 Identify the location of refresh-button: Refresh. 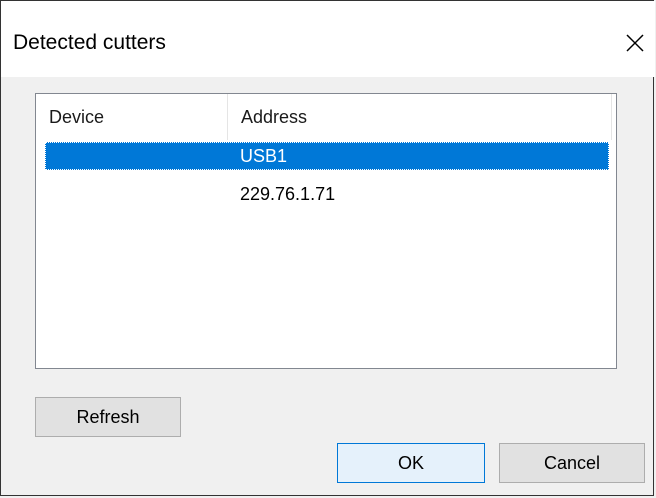
(108, 417).